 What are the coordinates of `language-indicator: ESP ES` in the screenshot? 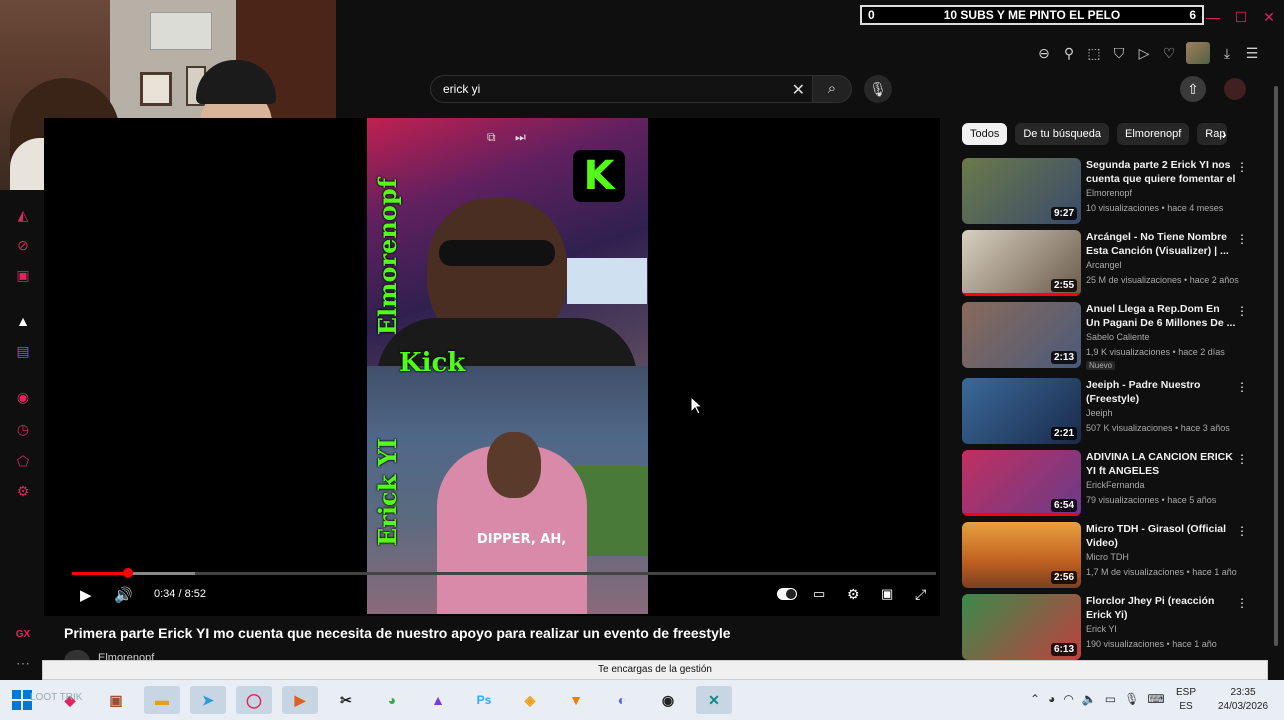 It's located at (1186, 700).